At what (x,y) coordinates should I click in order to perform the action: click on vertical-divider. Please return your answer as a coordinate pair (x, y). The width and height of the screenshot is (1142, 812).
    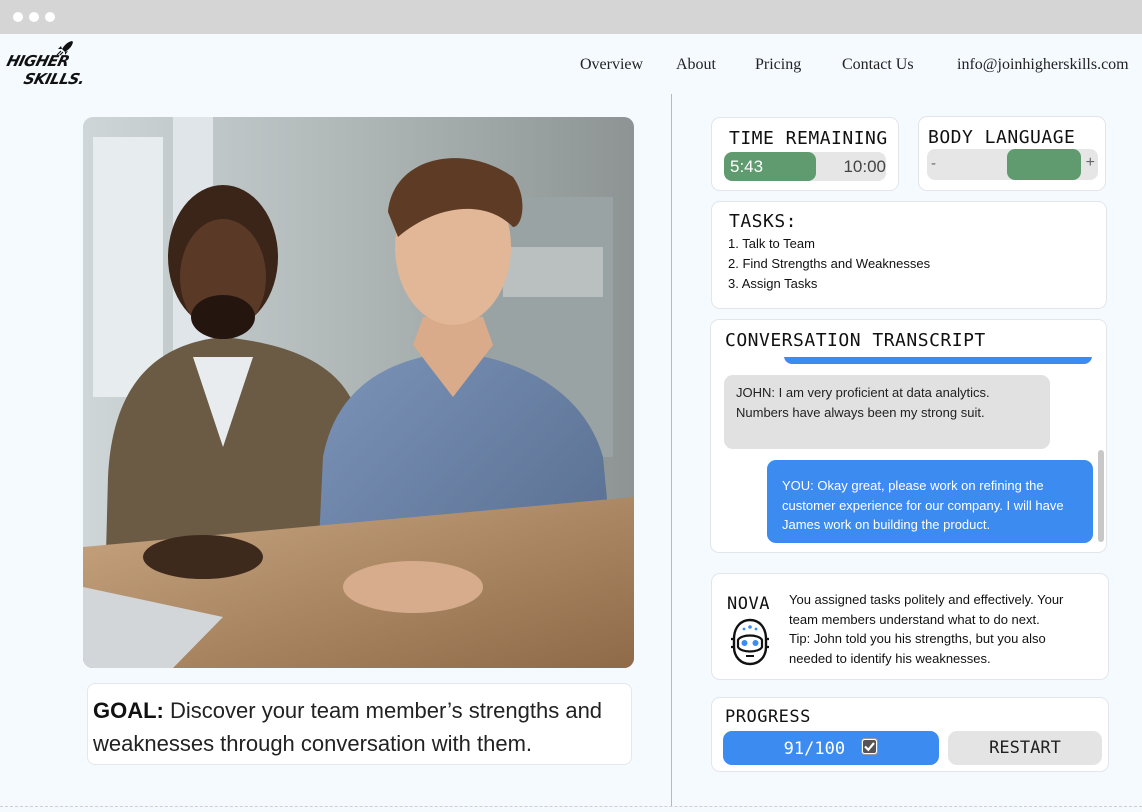
    Looking at the image, I should click on (671, 450).